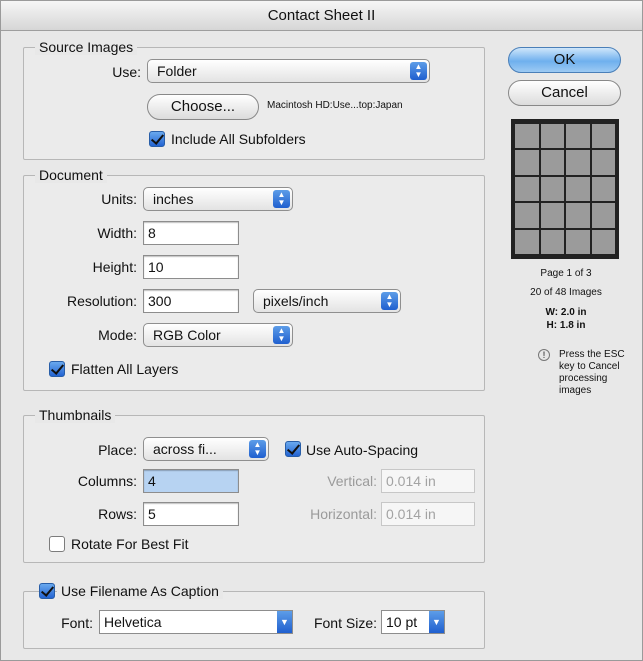  What do you see at coordinates (566, 273) in the screenshot?
I see `preview-page: Page 1 of 3` at bounding box center [566, 273].